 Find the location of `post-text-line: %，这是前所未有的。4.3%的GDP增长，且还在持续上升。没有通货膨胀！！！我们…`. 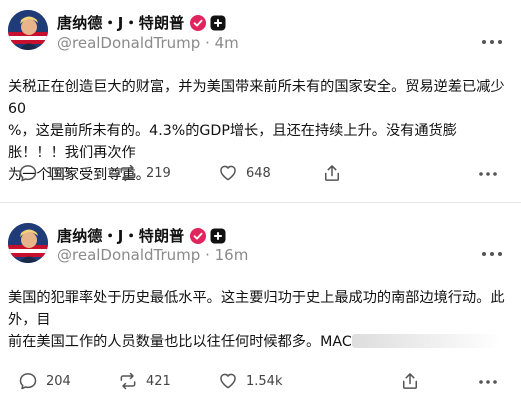

post-text-line: %，这是前所未有的。4.3%的GDP增长，且还在持续上升。没有通货膨胀！！！我们… is located at coordinates (232, 142).